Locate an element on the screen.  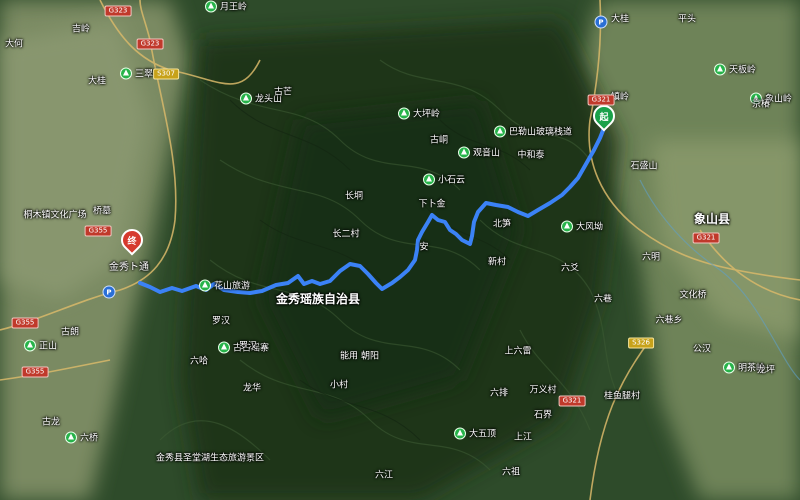
place-l47: 长二村 is located at coordinates (346, 234).